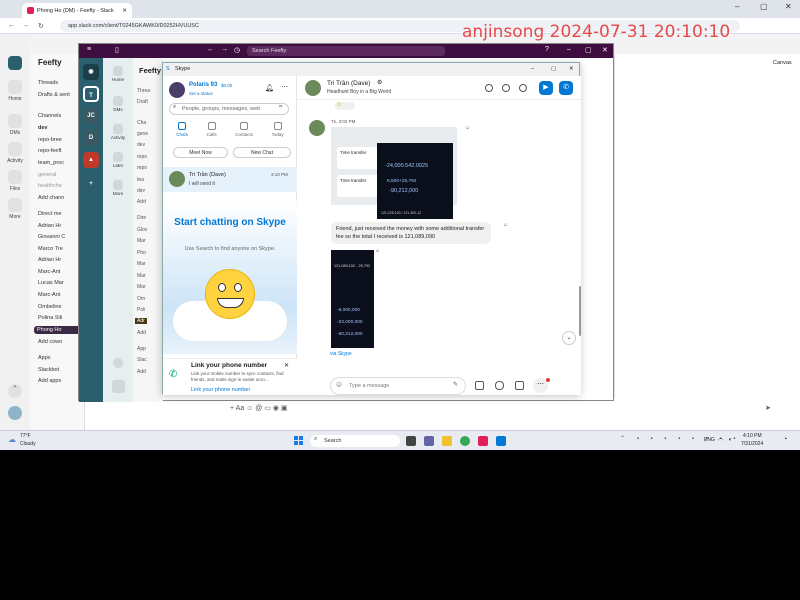 This screenshot has width=800, height=600. I want to click on reload-icon: ↻, so click(41, 26).